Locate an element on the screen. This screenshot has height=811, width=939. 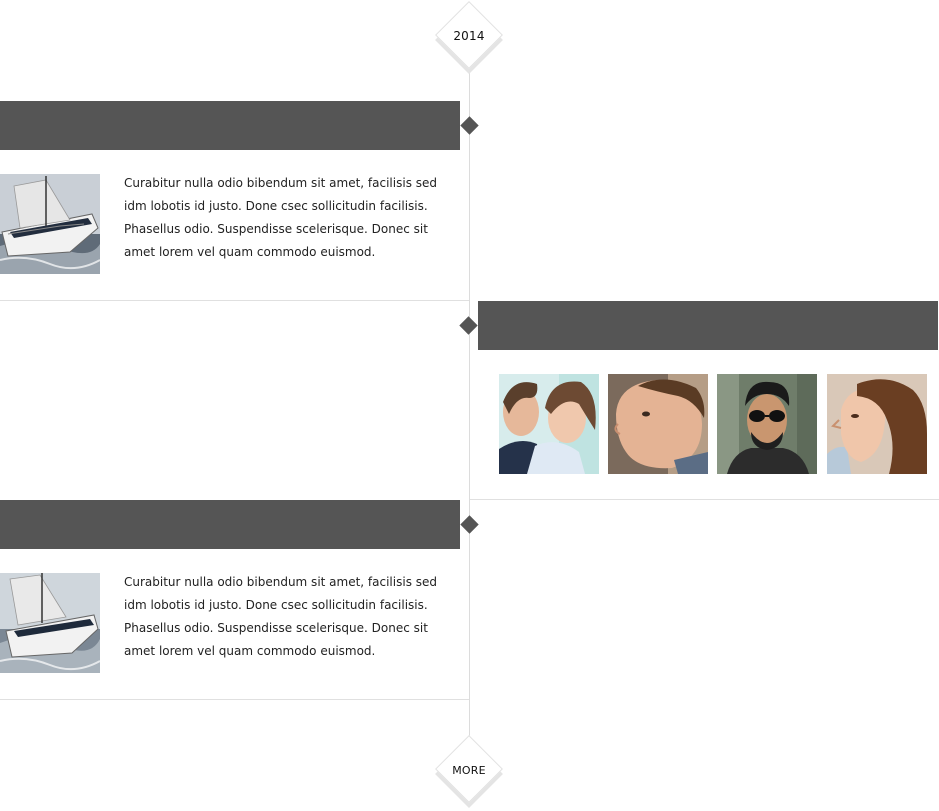
woman-profile-photo is located at coordinates (877, 424).